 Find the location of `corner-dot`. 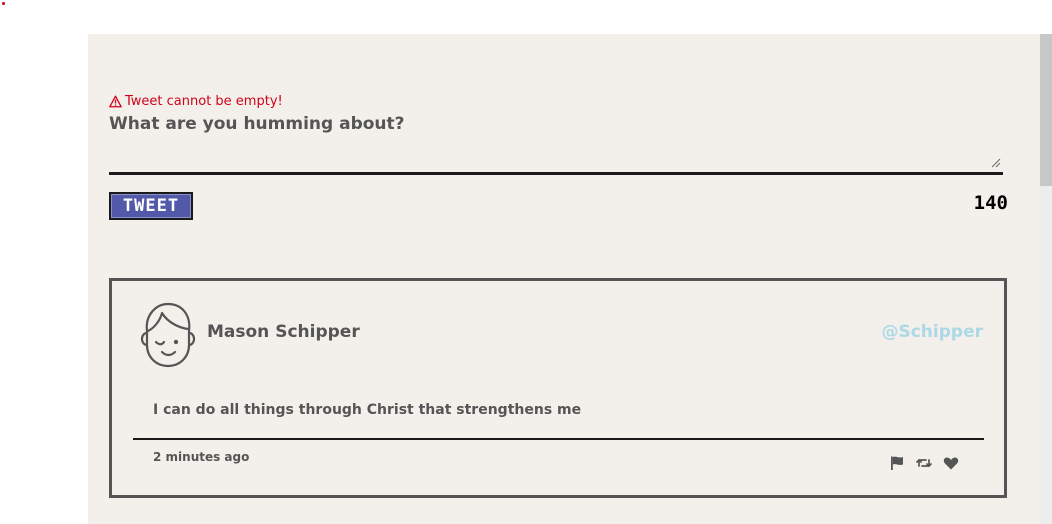

corner-dot is located at coordinates (3, 3).